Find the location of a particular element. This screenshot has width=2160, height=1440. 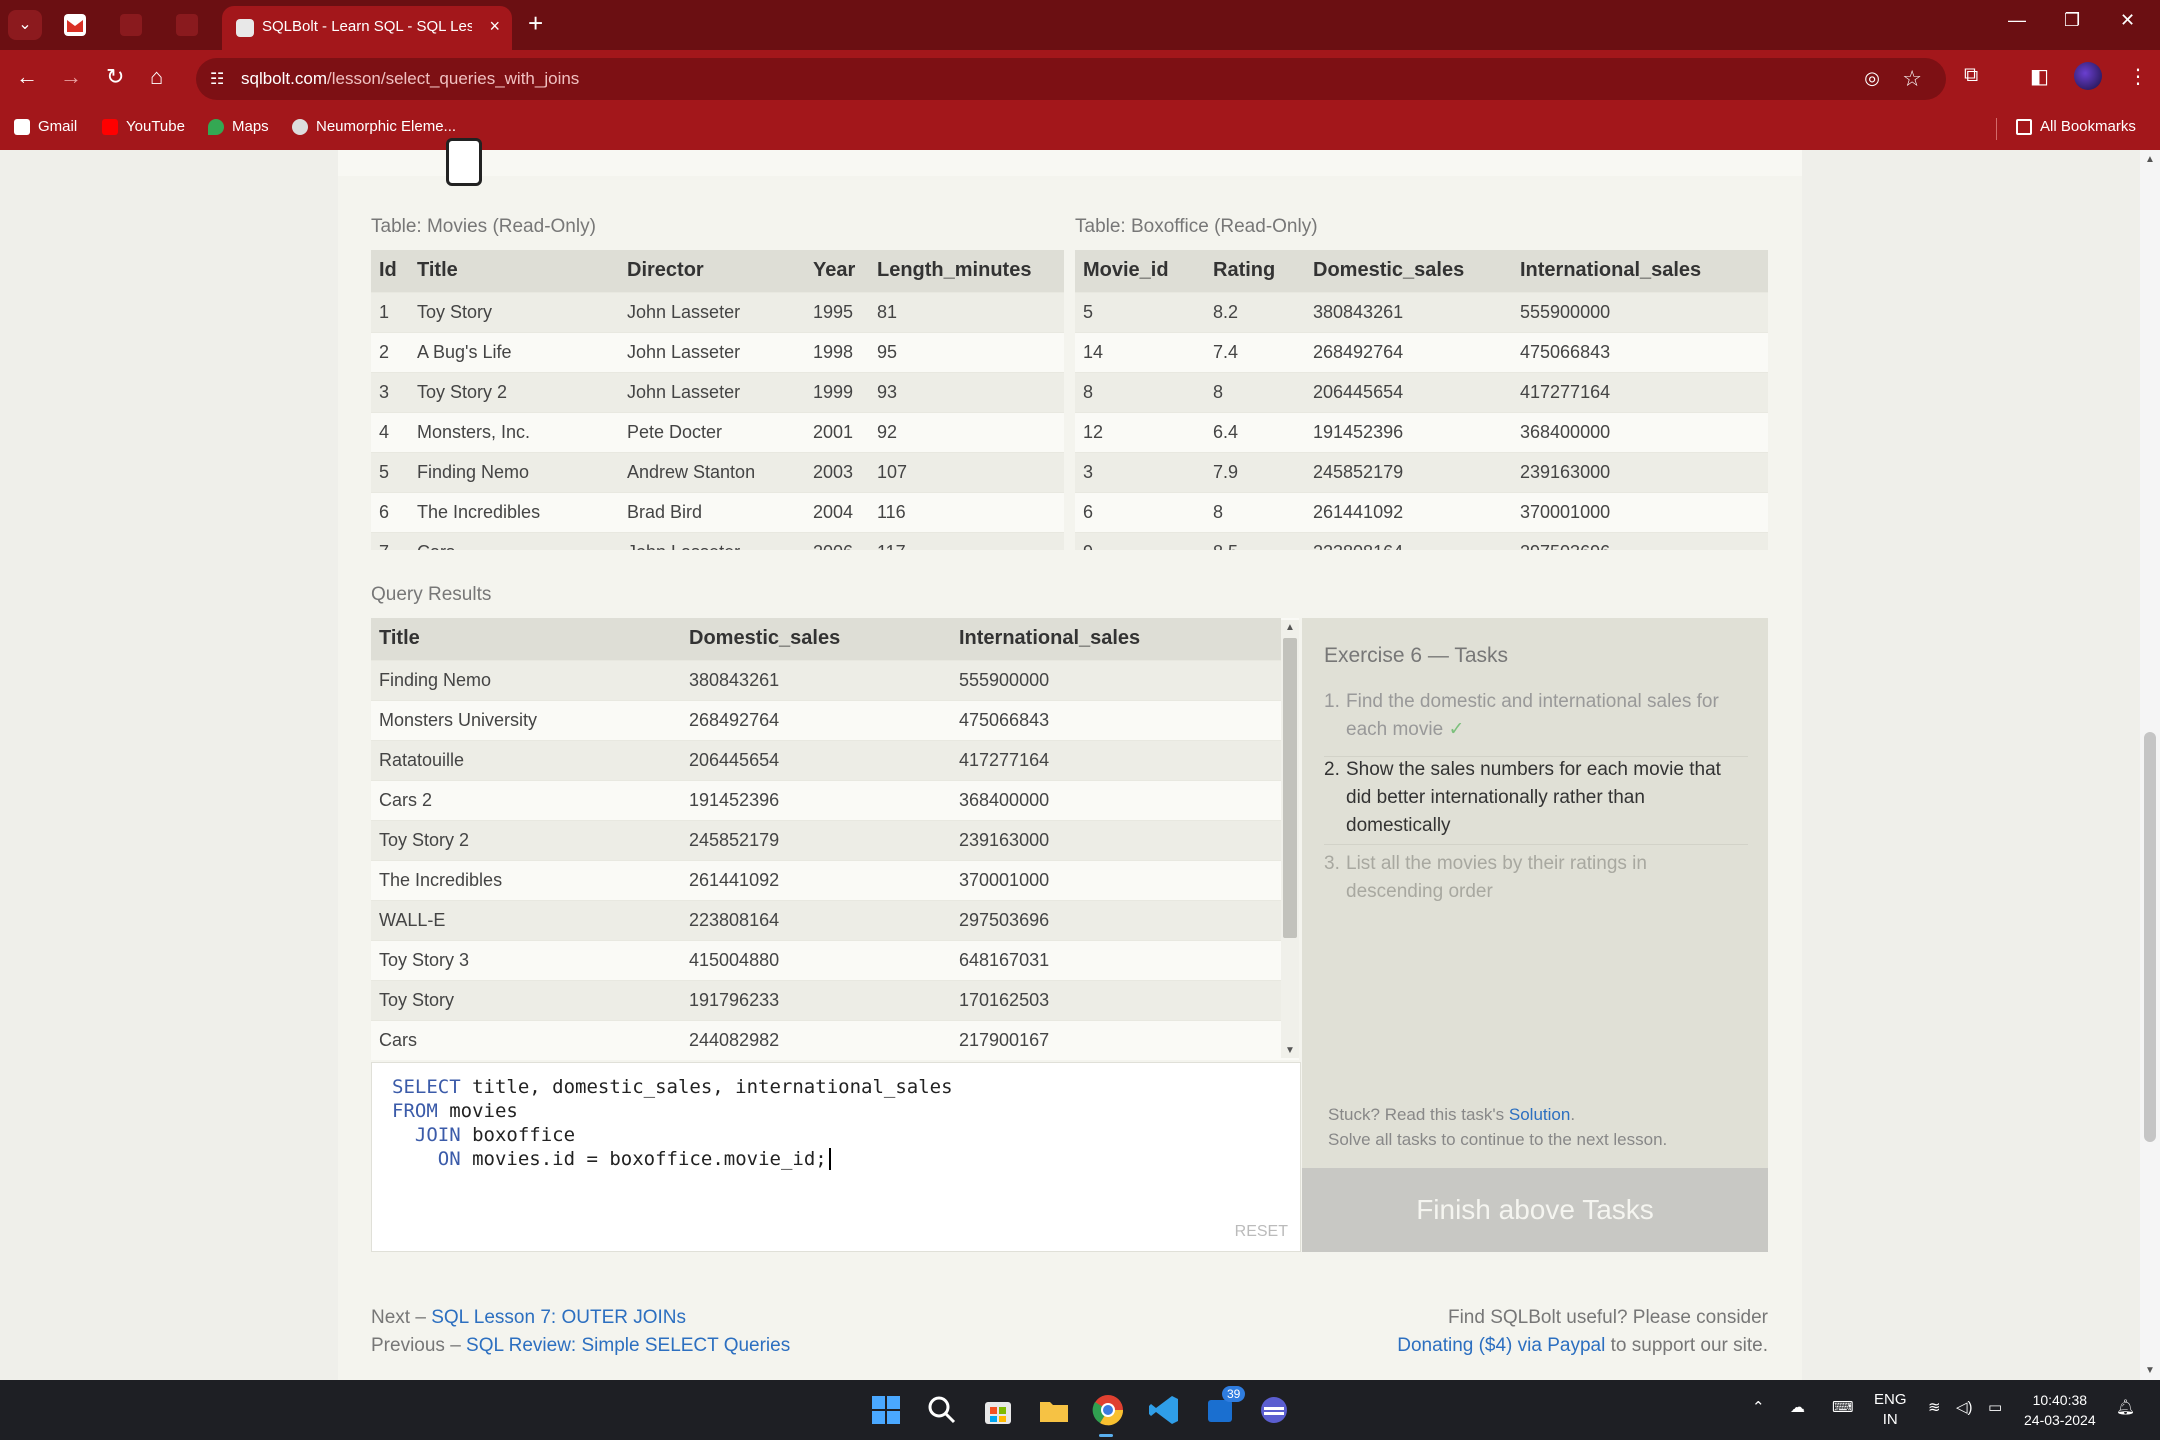

table-row: 6 The Incredibles Brad Bird 2004 116 is located at coordinates (717, 511).